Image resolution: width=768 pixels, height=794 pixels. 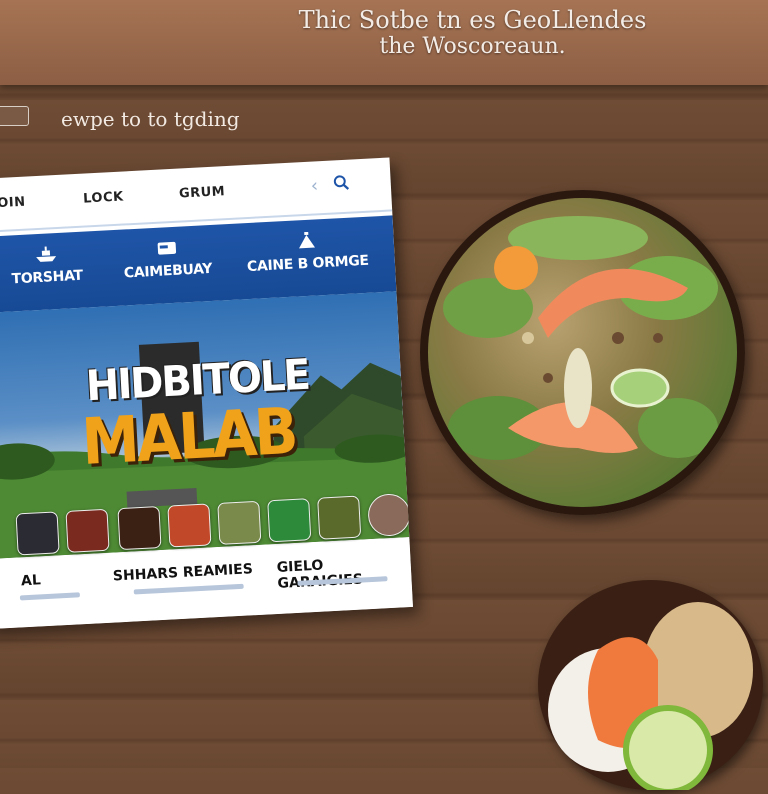 What do you see at coordinates (183, 572) in the screenshot?
I see `section-heading-2: SHHARS REAMIES` at bounding box center [183, 572].